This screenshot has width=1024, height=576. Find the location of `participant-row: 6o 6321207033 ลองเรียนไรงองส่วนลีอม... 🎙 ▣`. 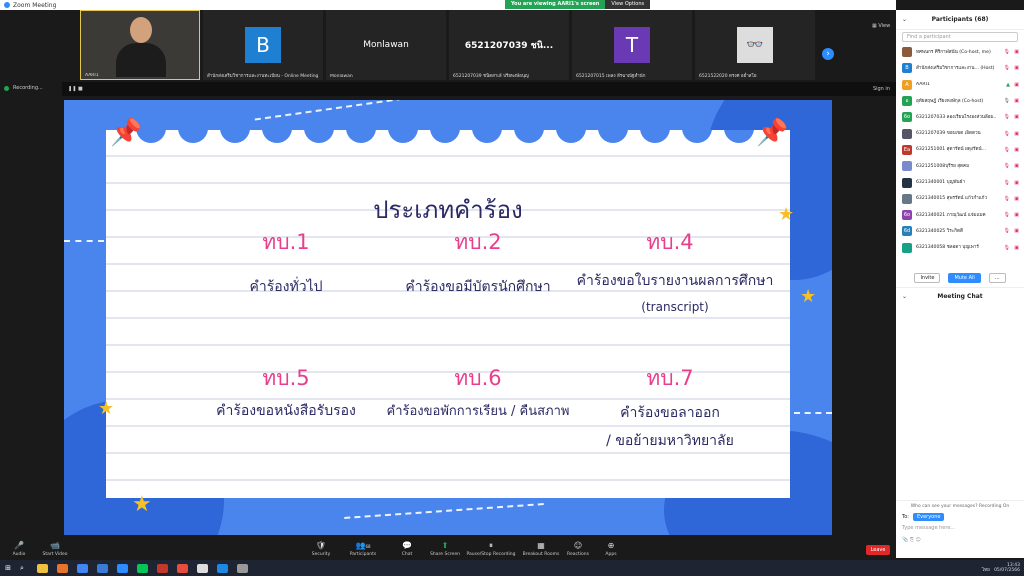

participant-row: 6o 6321207033 ลองเรียนไรงองส่วนลีอม... 🎙 ▣ is located at coordinates (960, 117).